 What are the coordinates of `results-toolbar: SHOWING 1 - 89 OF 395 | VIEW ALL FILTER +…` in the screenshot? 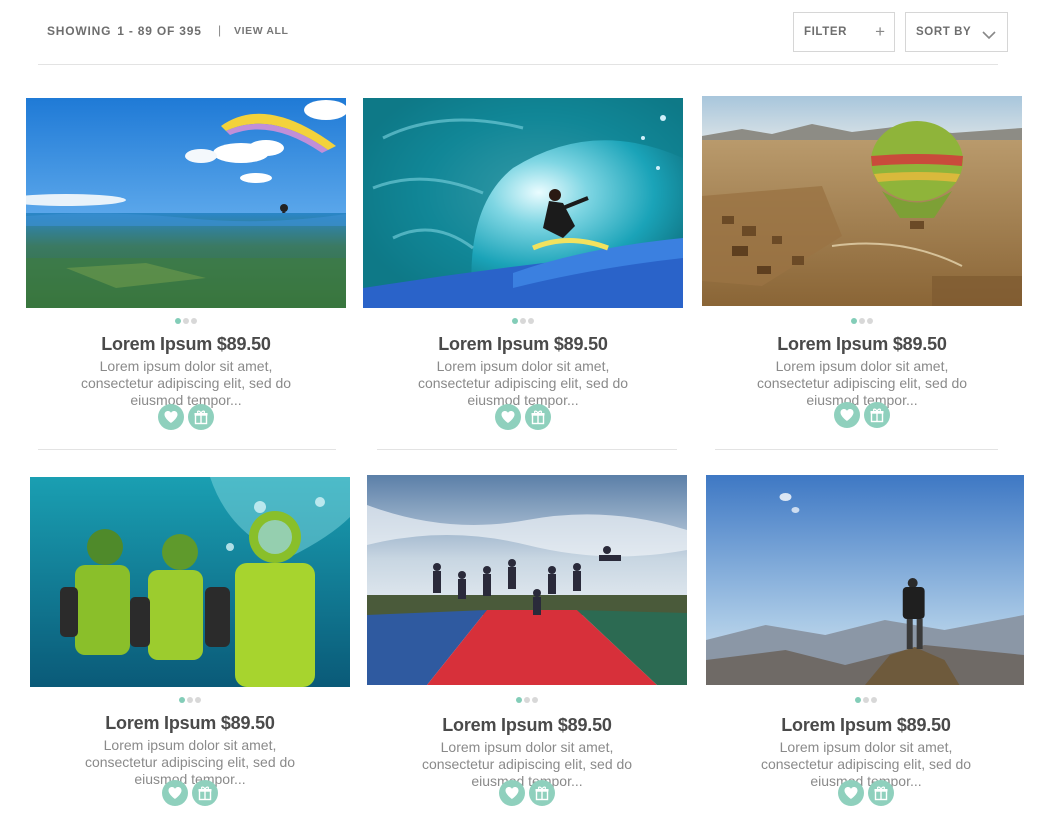 It's located at (530, 32).